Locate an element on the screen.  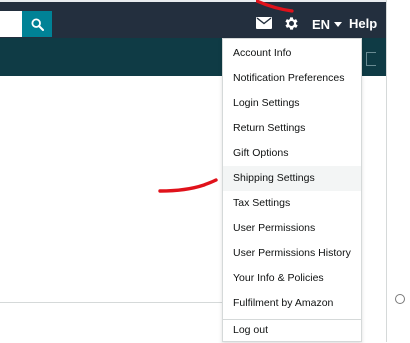
language-selector: EN is located at coordinates (327, 24).